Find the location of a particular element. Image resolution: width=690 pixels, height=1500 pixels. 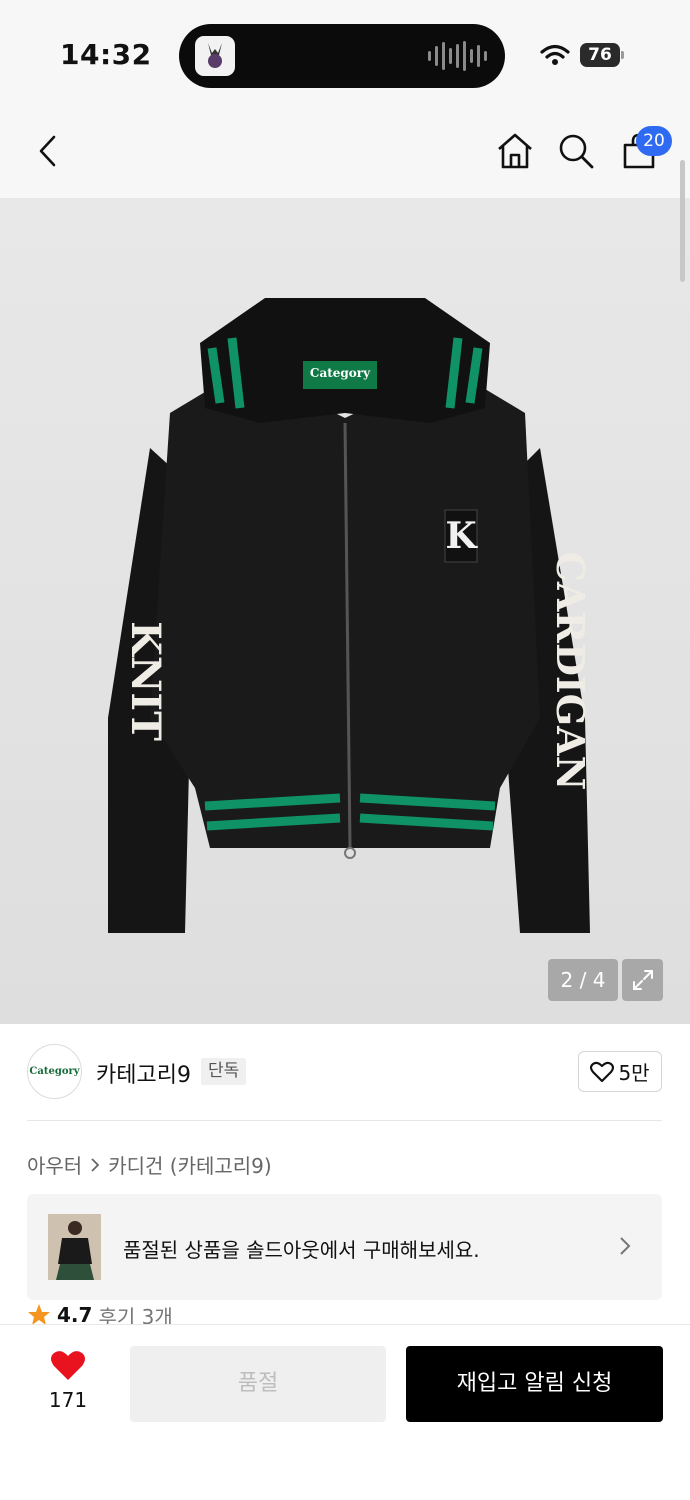

heart-outline-icon is located at coordinates (602, 1071).